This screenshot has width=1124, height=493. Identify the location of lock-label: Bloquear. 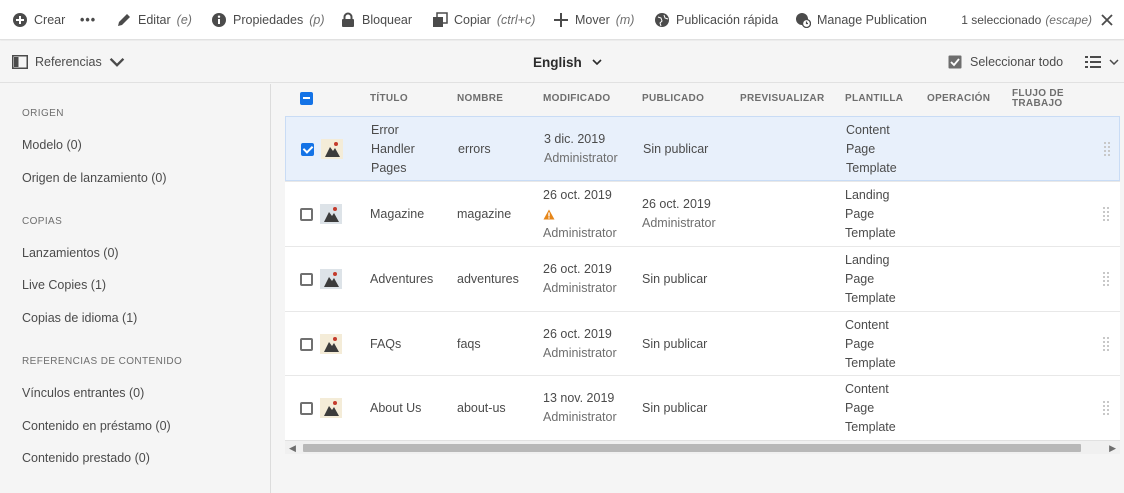
(387, 20).